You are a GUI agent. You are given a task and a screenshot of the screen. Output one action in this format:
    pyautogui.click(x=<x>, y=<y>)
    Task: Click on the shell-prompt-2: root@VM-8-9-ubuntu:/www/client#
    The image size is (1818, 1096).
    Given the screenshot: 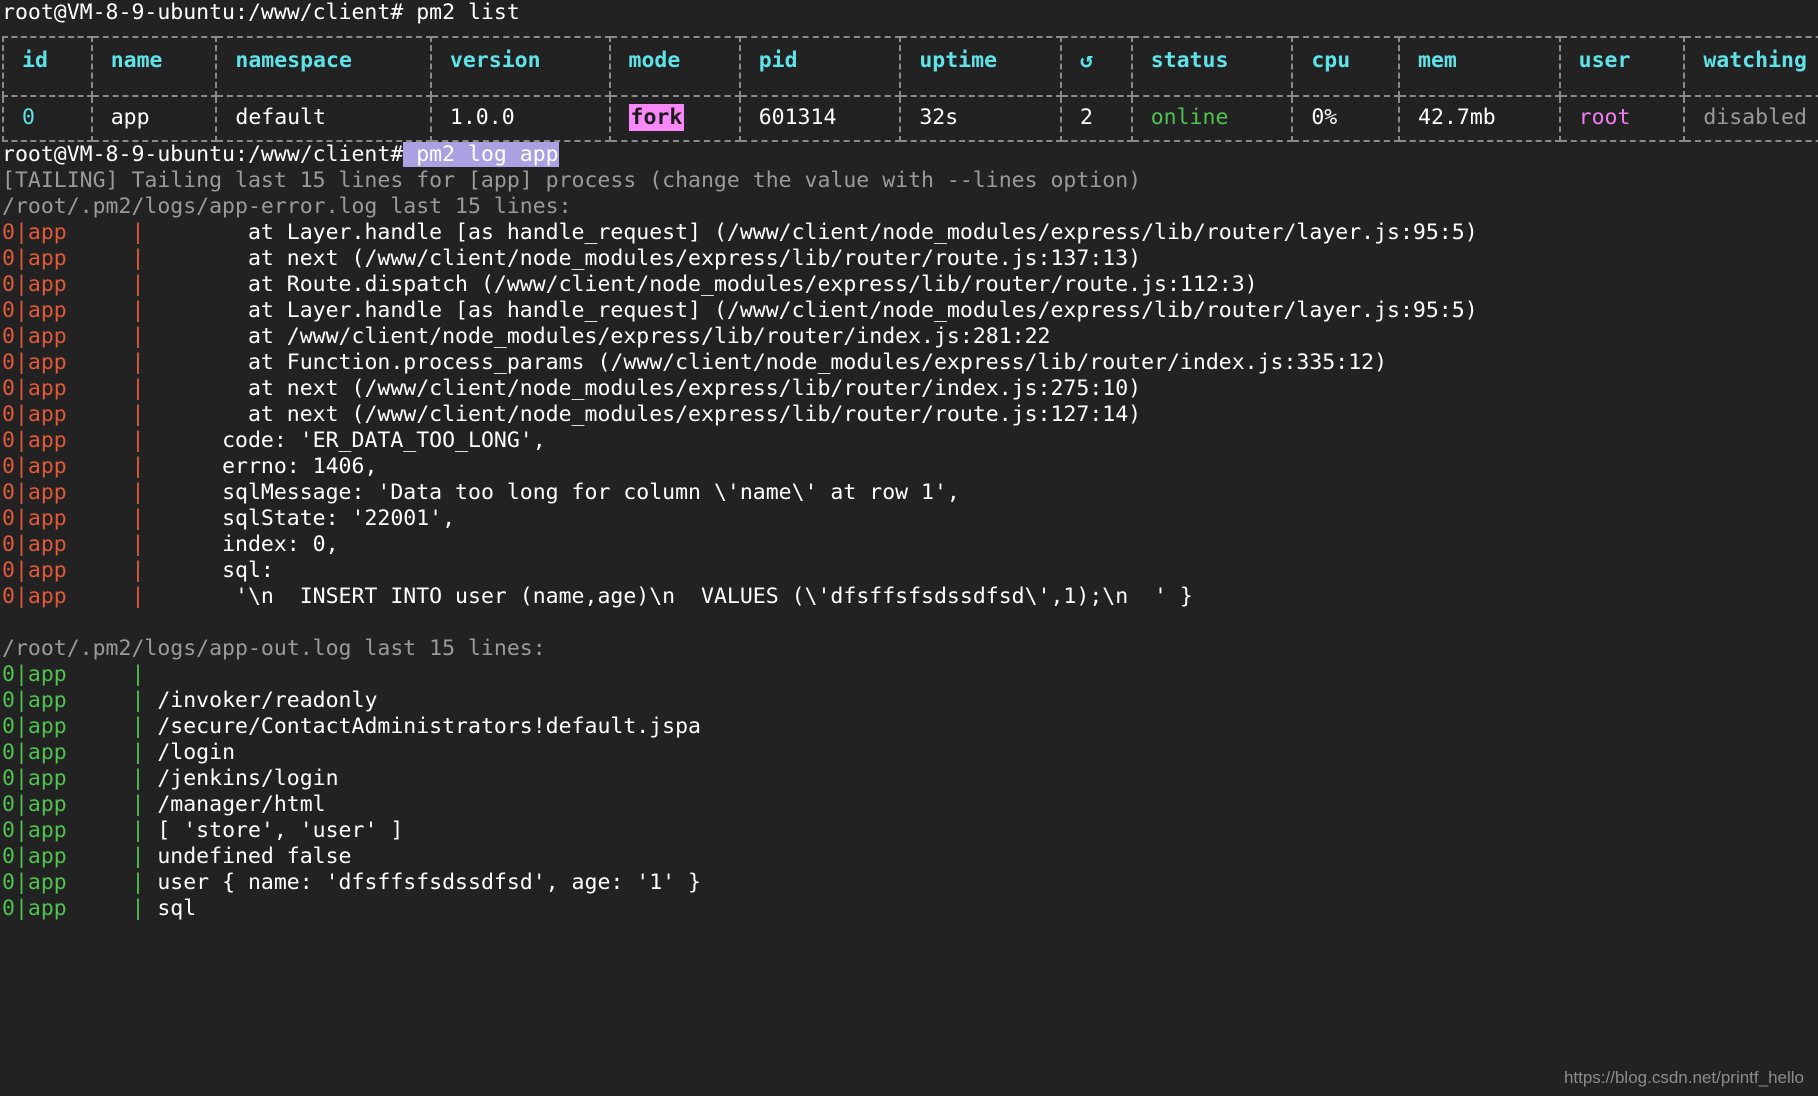 What is the action you would take?
    pyautogui.click(x=203, y=154)
    